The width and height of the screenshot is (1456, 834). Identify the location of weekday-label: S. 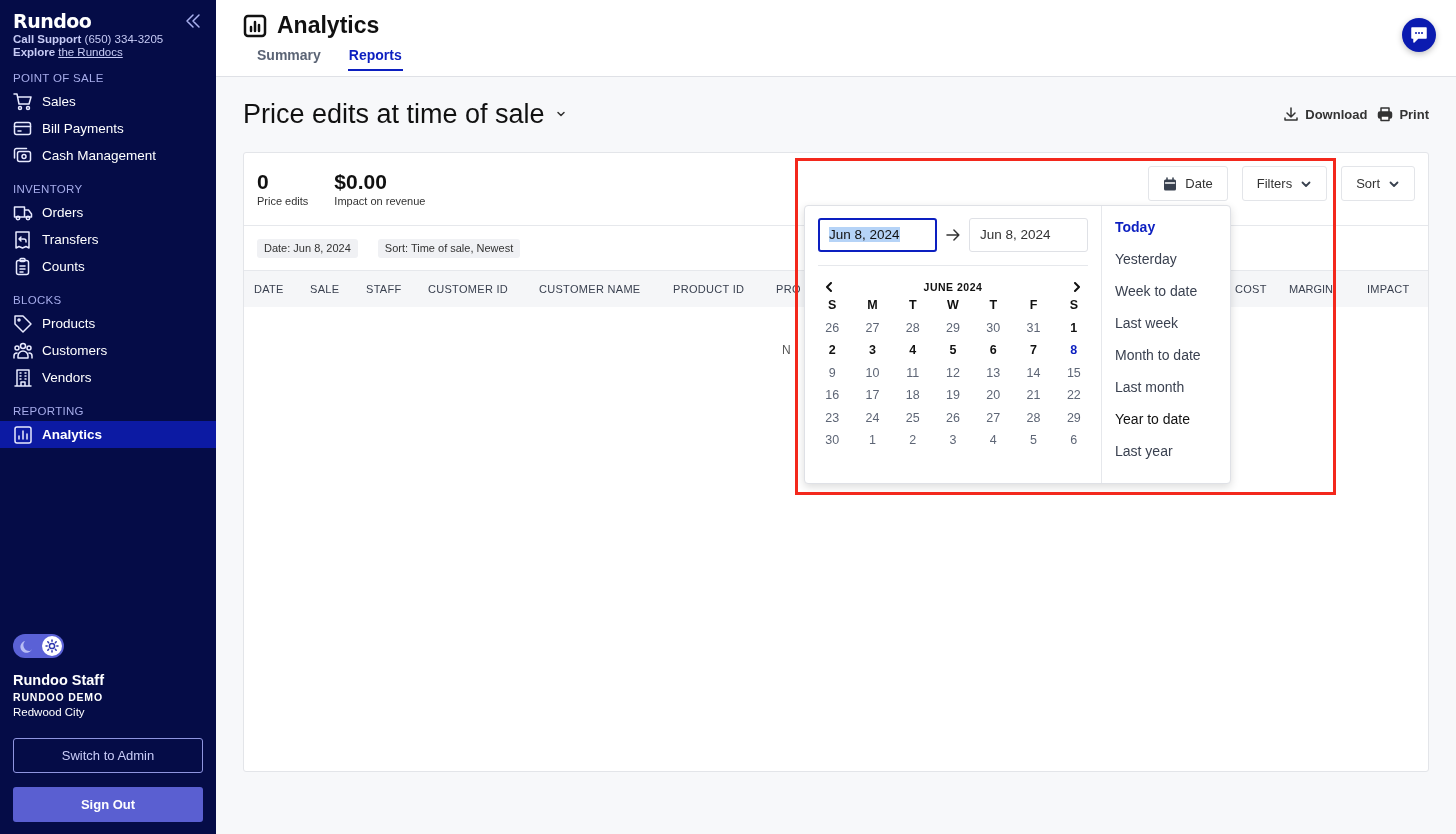
(1073, 305).